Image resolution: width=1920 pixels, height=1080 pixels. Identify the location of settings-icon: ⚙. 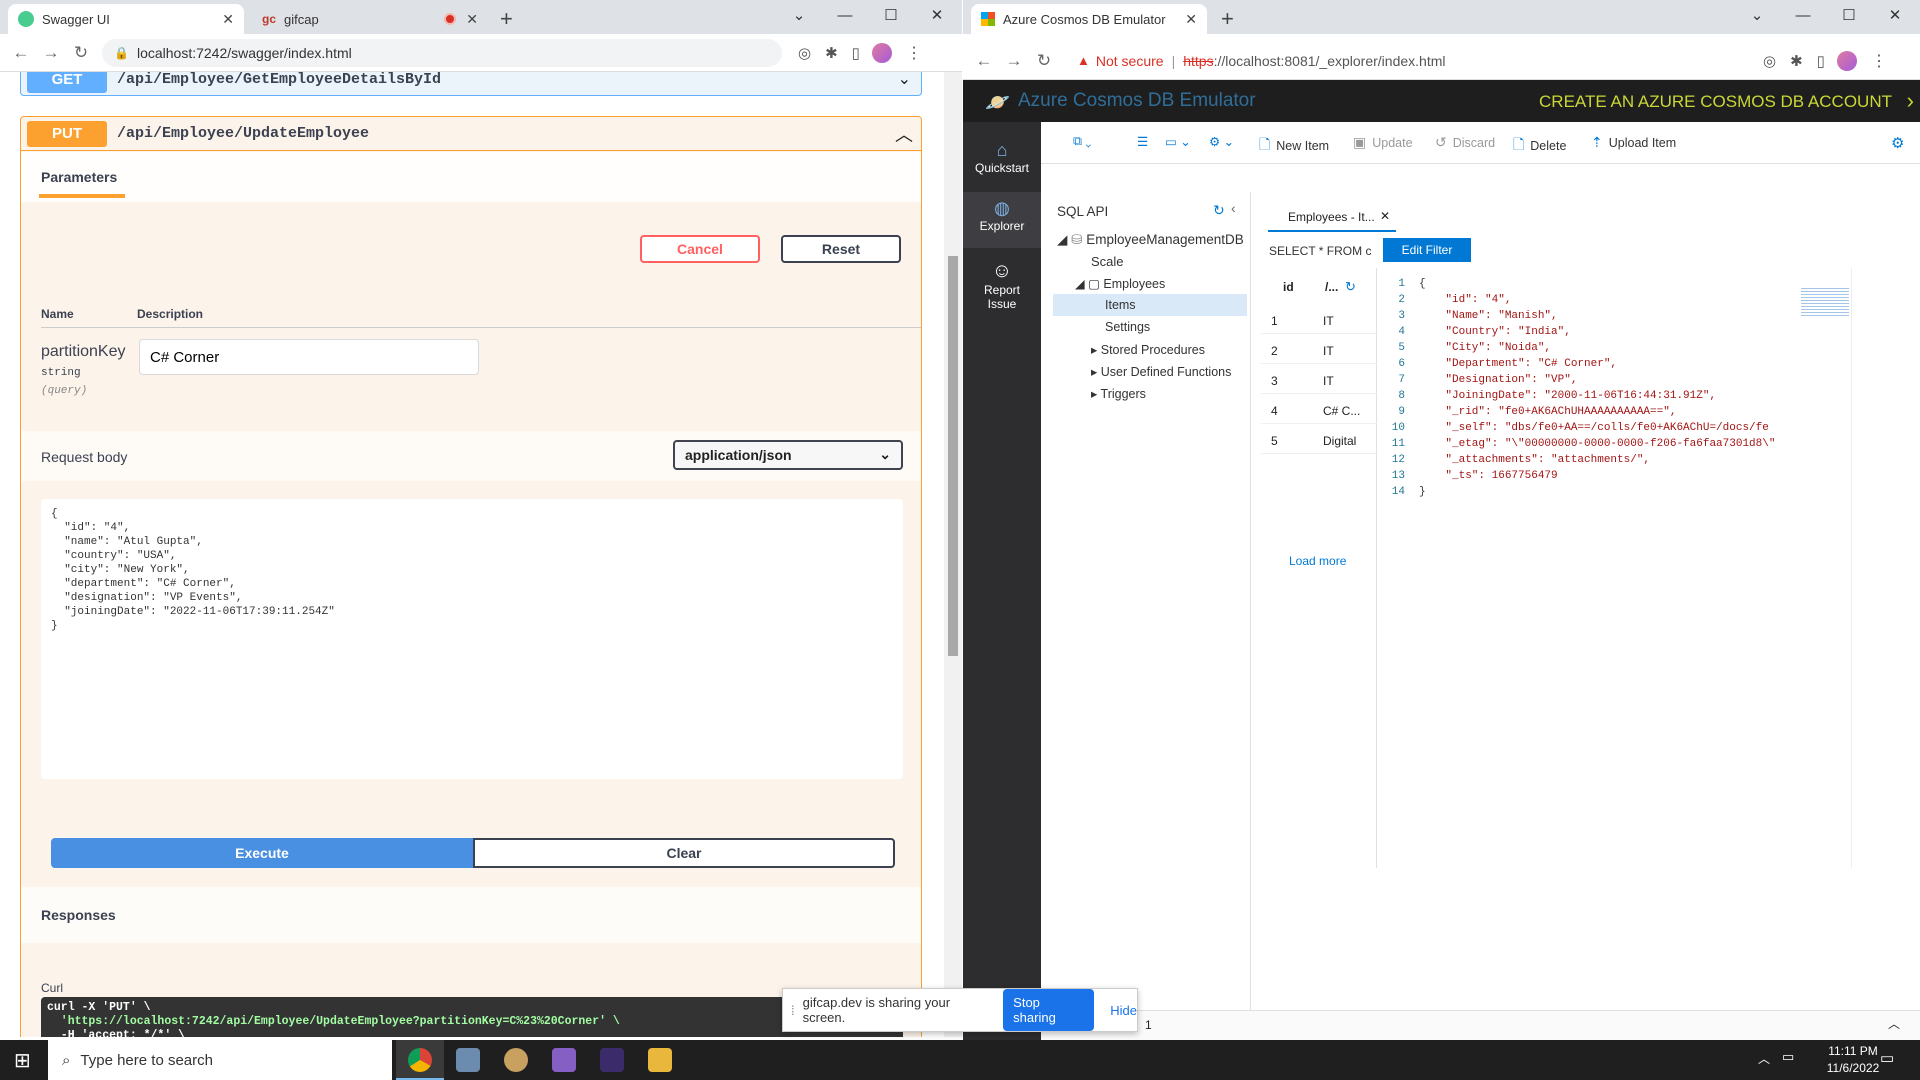
(1897, 143).